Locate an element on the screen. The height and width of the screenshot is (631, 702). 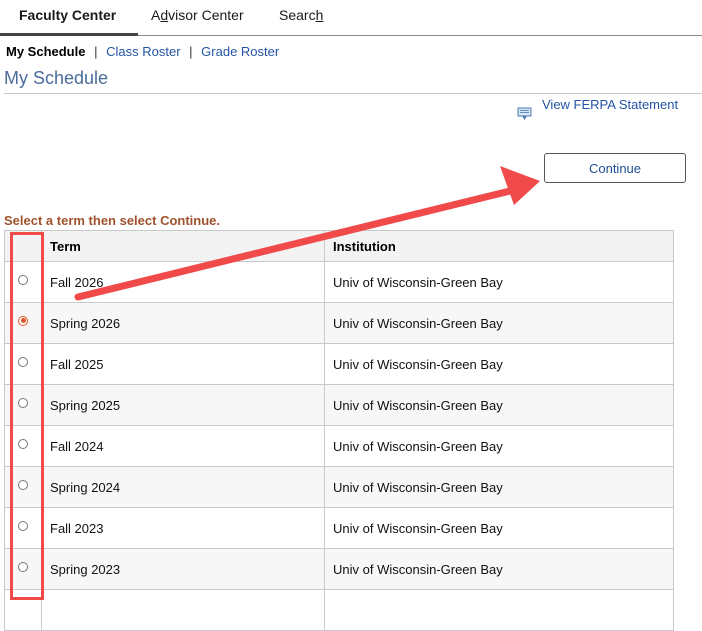
top-tab-bar: Faculty Center Advisor Center Search is located at coordinates (351, 18).